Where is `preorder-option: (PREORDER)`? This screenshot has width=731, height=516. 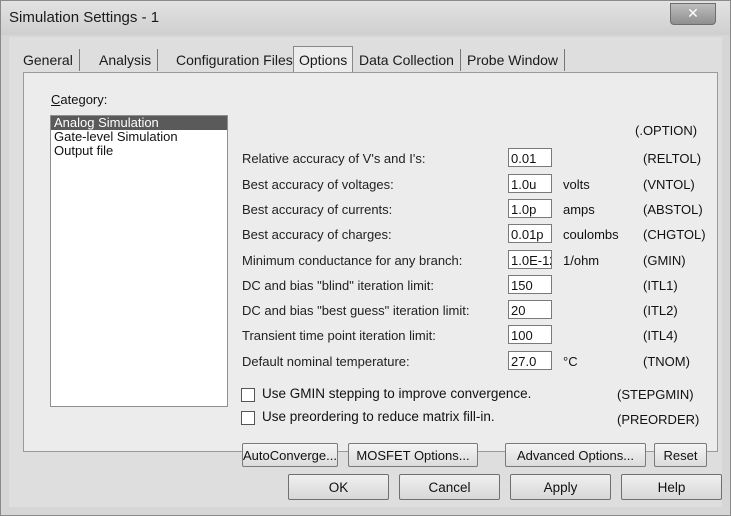
preorder-option: (PREORDER) is located at coordinates (658, 419).